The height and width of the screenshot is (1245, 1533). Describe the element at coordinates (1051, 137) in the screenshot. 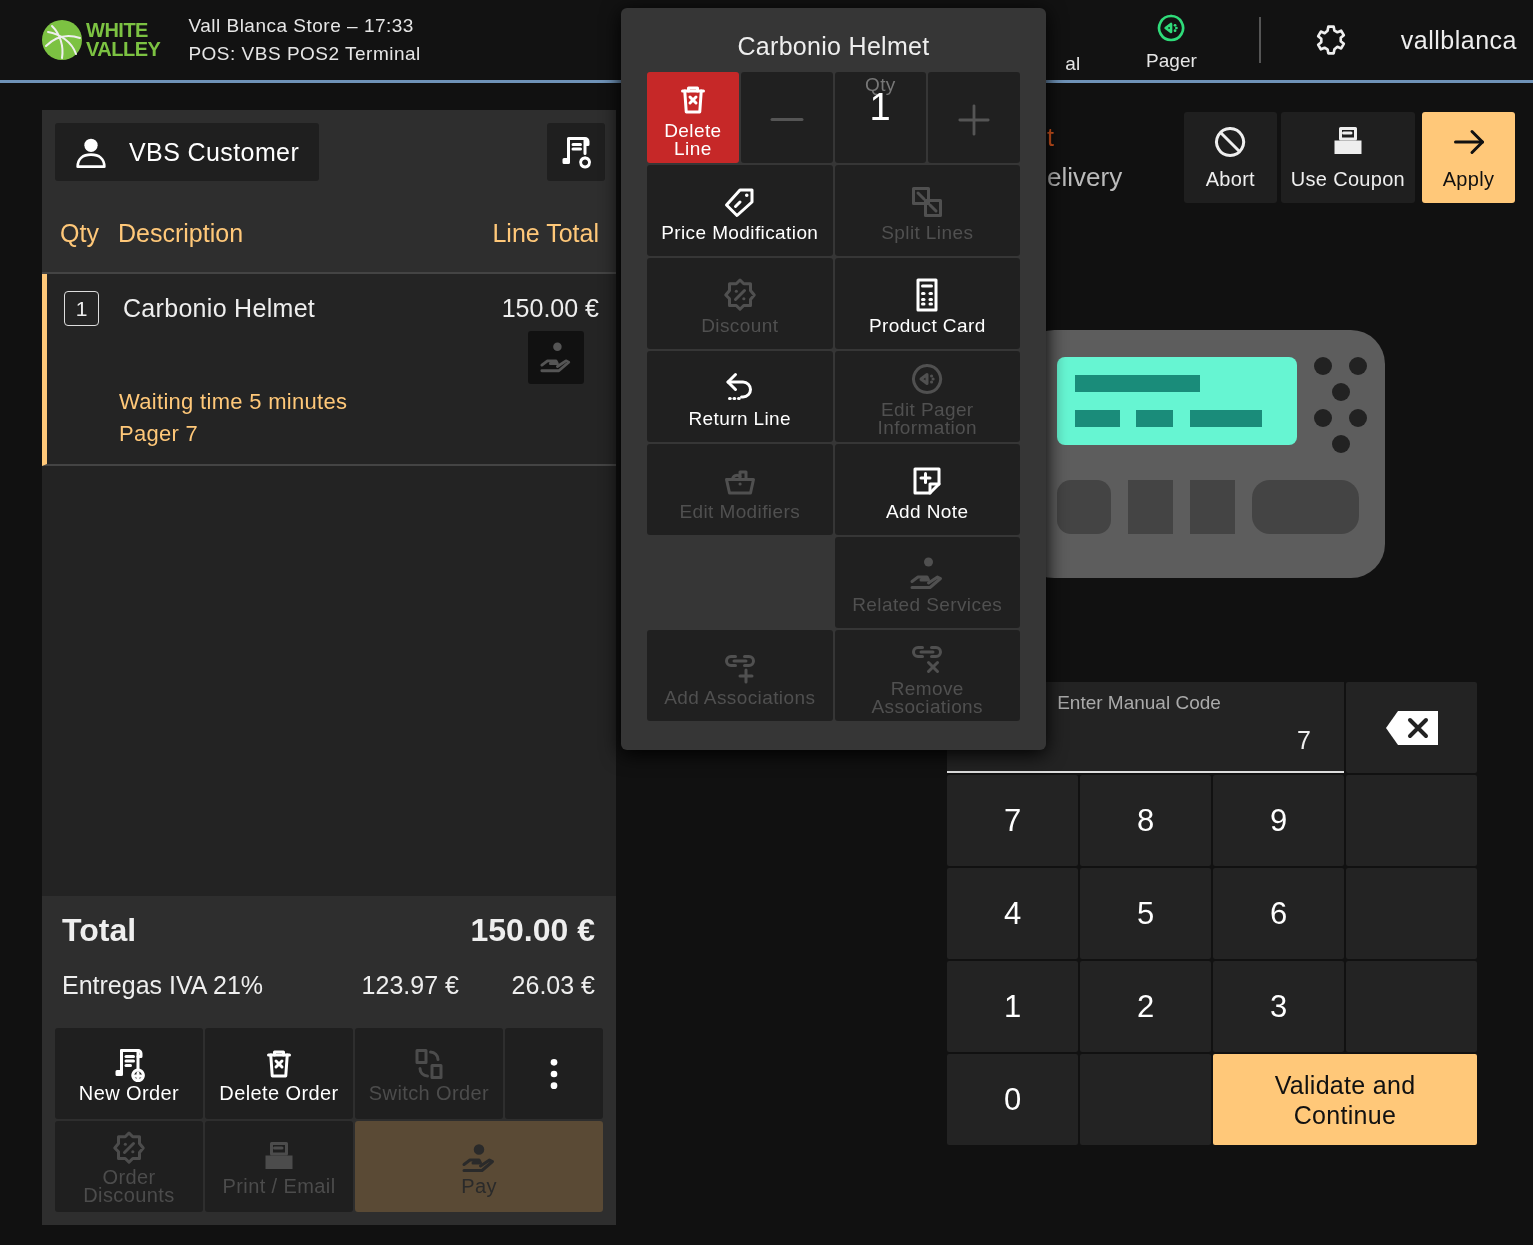

I see `panel-title: t` at that location.